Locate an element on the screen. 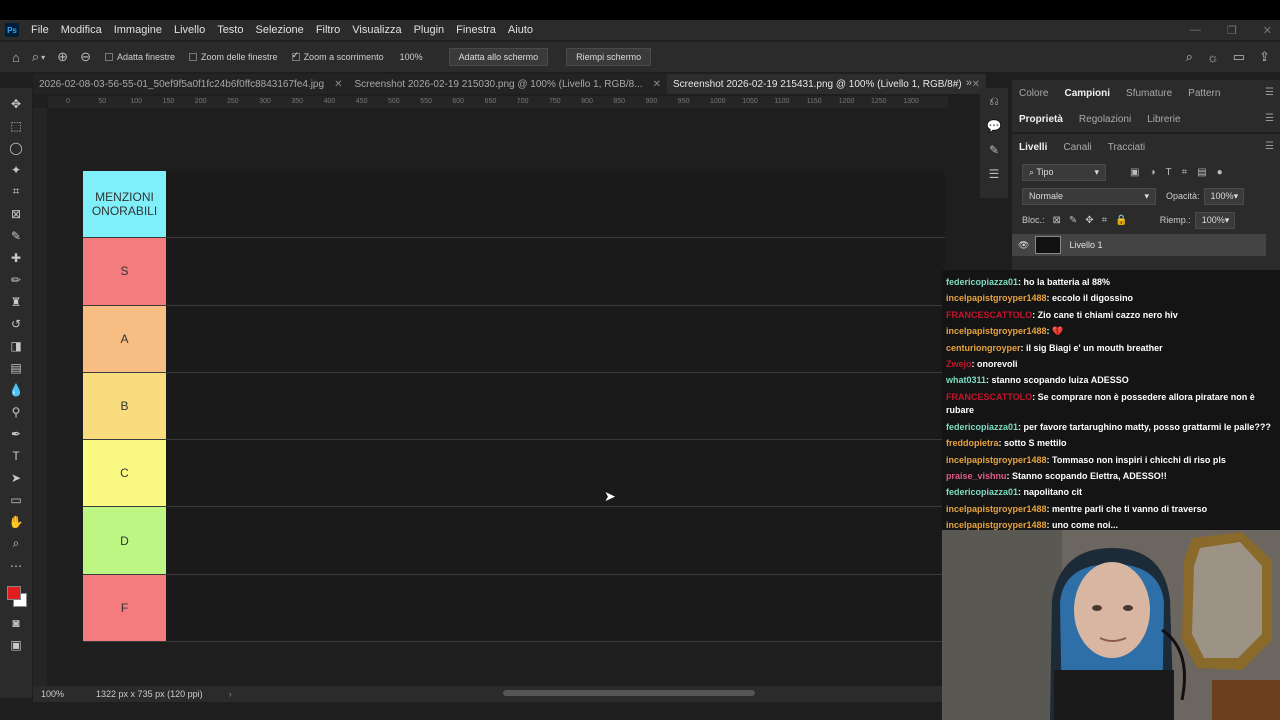 Image resolution: width=1280 pixels, height=720 pixels. panel-tab-campioni: Campioni is located at coordinates (1087, 93).